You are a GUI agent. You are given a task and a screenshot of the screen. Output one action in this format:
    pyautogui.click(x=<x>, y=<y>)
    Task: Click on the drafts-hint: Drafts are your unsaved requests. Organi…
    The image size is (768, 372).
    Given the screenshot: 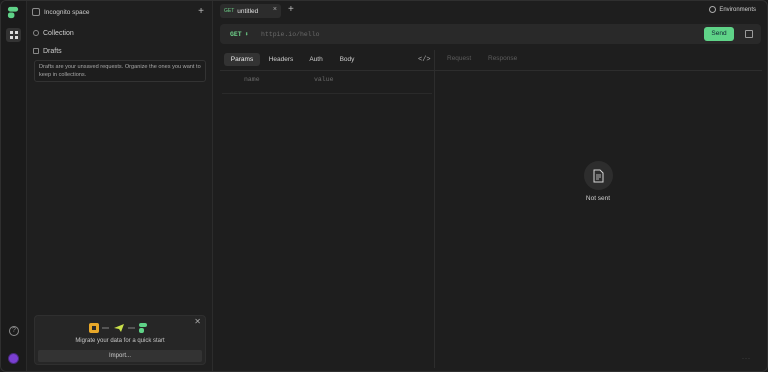 What is the action you would take?
    pyautogui.click(x=120, y=71)
    